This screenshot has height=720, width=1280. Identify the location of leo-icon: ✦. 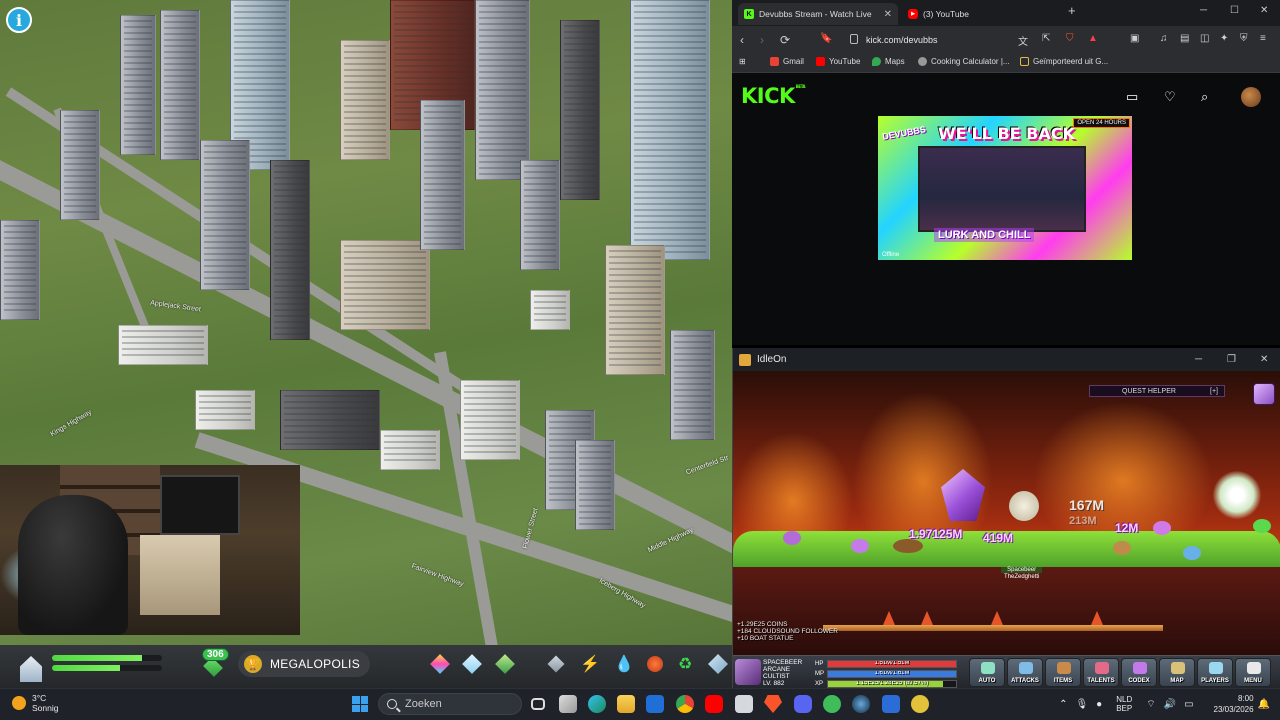
(1224, 38).